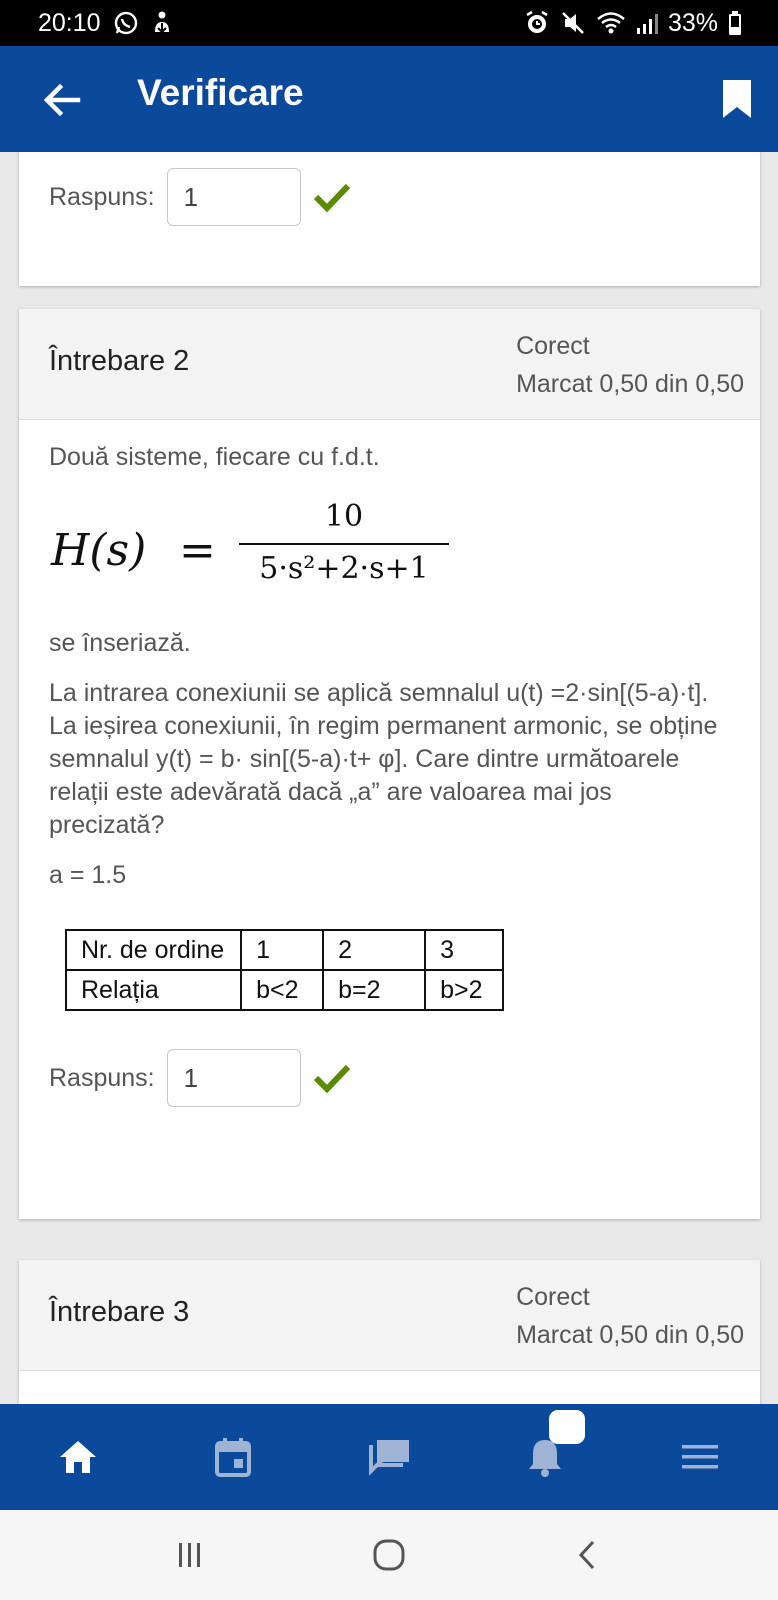 The image size is (778, 1600). Describe the element at coordinates (99, 550) in the screenshot. I see `formula-lhs: H(s)` at that location.